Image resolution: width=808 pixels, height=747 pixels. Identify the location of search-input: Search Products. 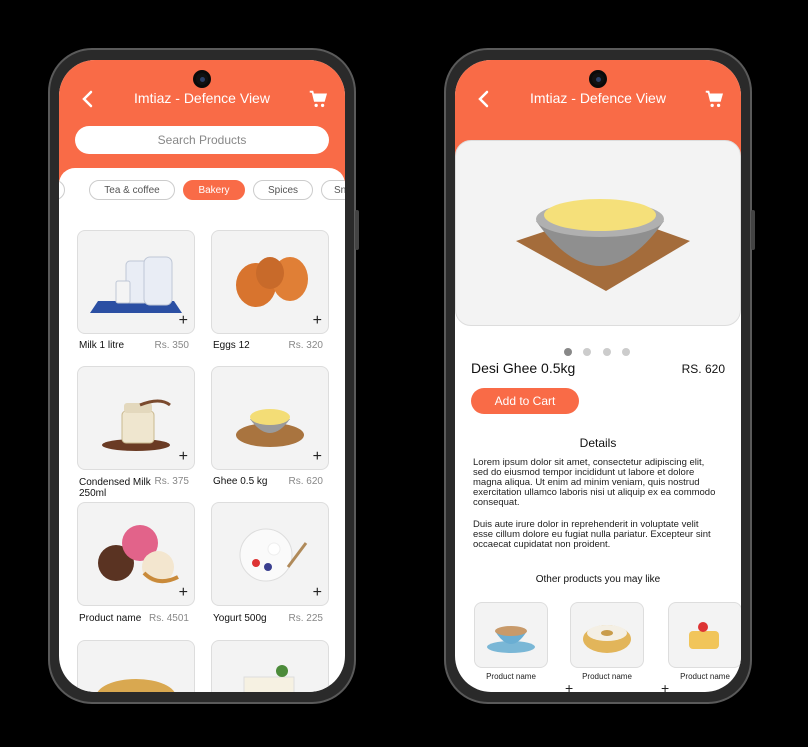
(202, 140).